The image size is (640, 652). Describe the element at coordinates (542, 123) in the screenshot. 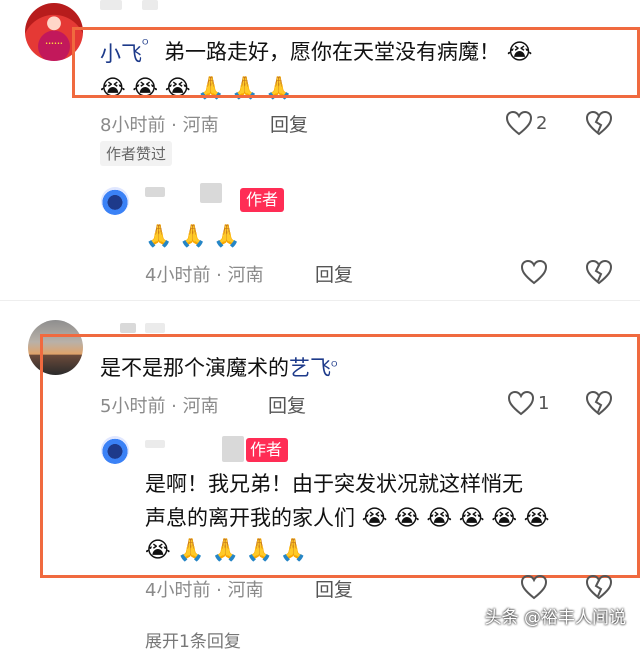

I see `like-count: 2` at that location.